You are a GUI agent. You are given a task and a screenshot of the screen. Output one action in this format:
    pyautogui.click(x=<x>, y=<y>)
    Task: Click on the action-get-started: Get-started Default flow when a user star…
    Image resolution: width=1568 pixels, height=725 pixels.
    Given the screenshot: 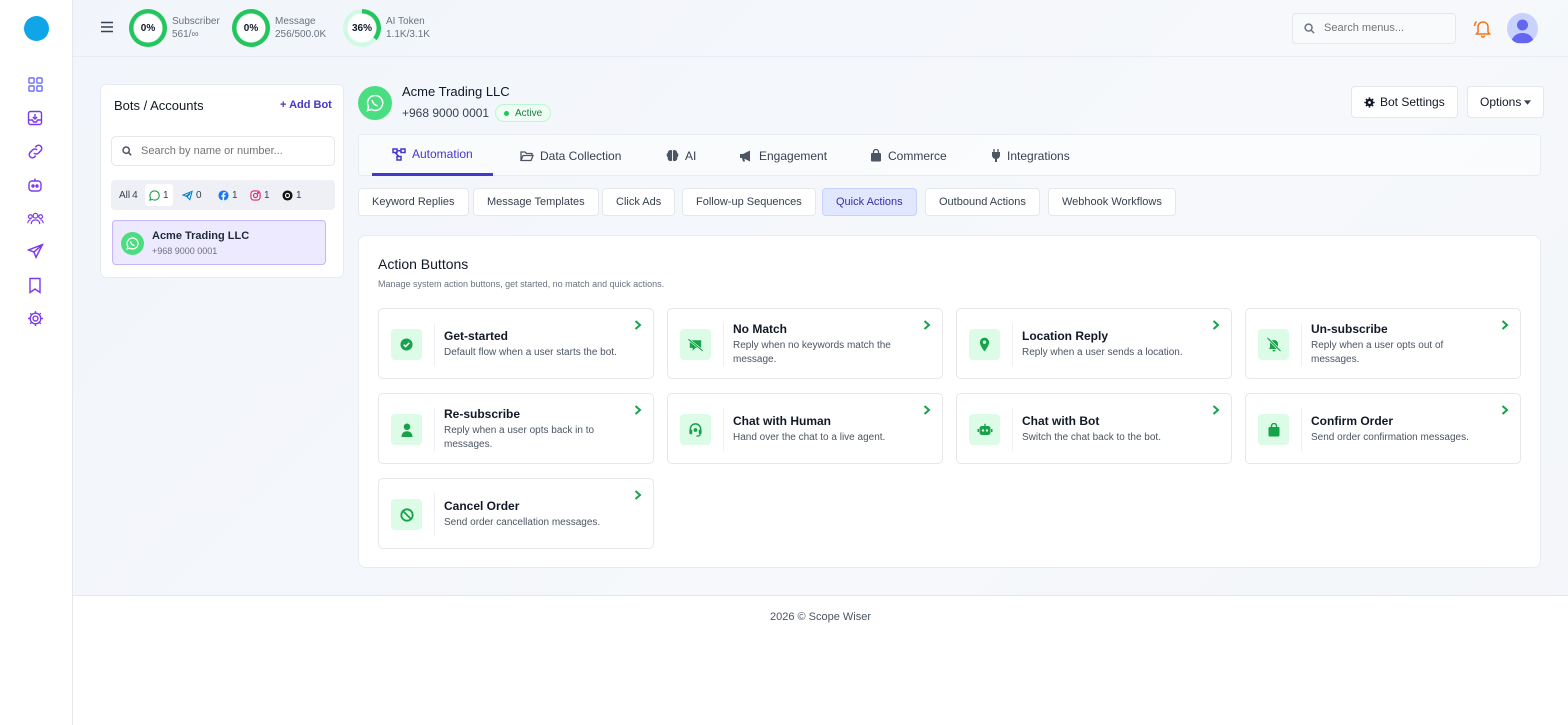 What is the action you would take?
    pyautogui.click(x=516, y=343)
    